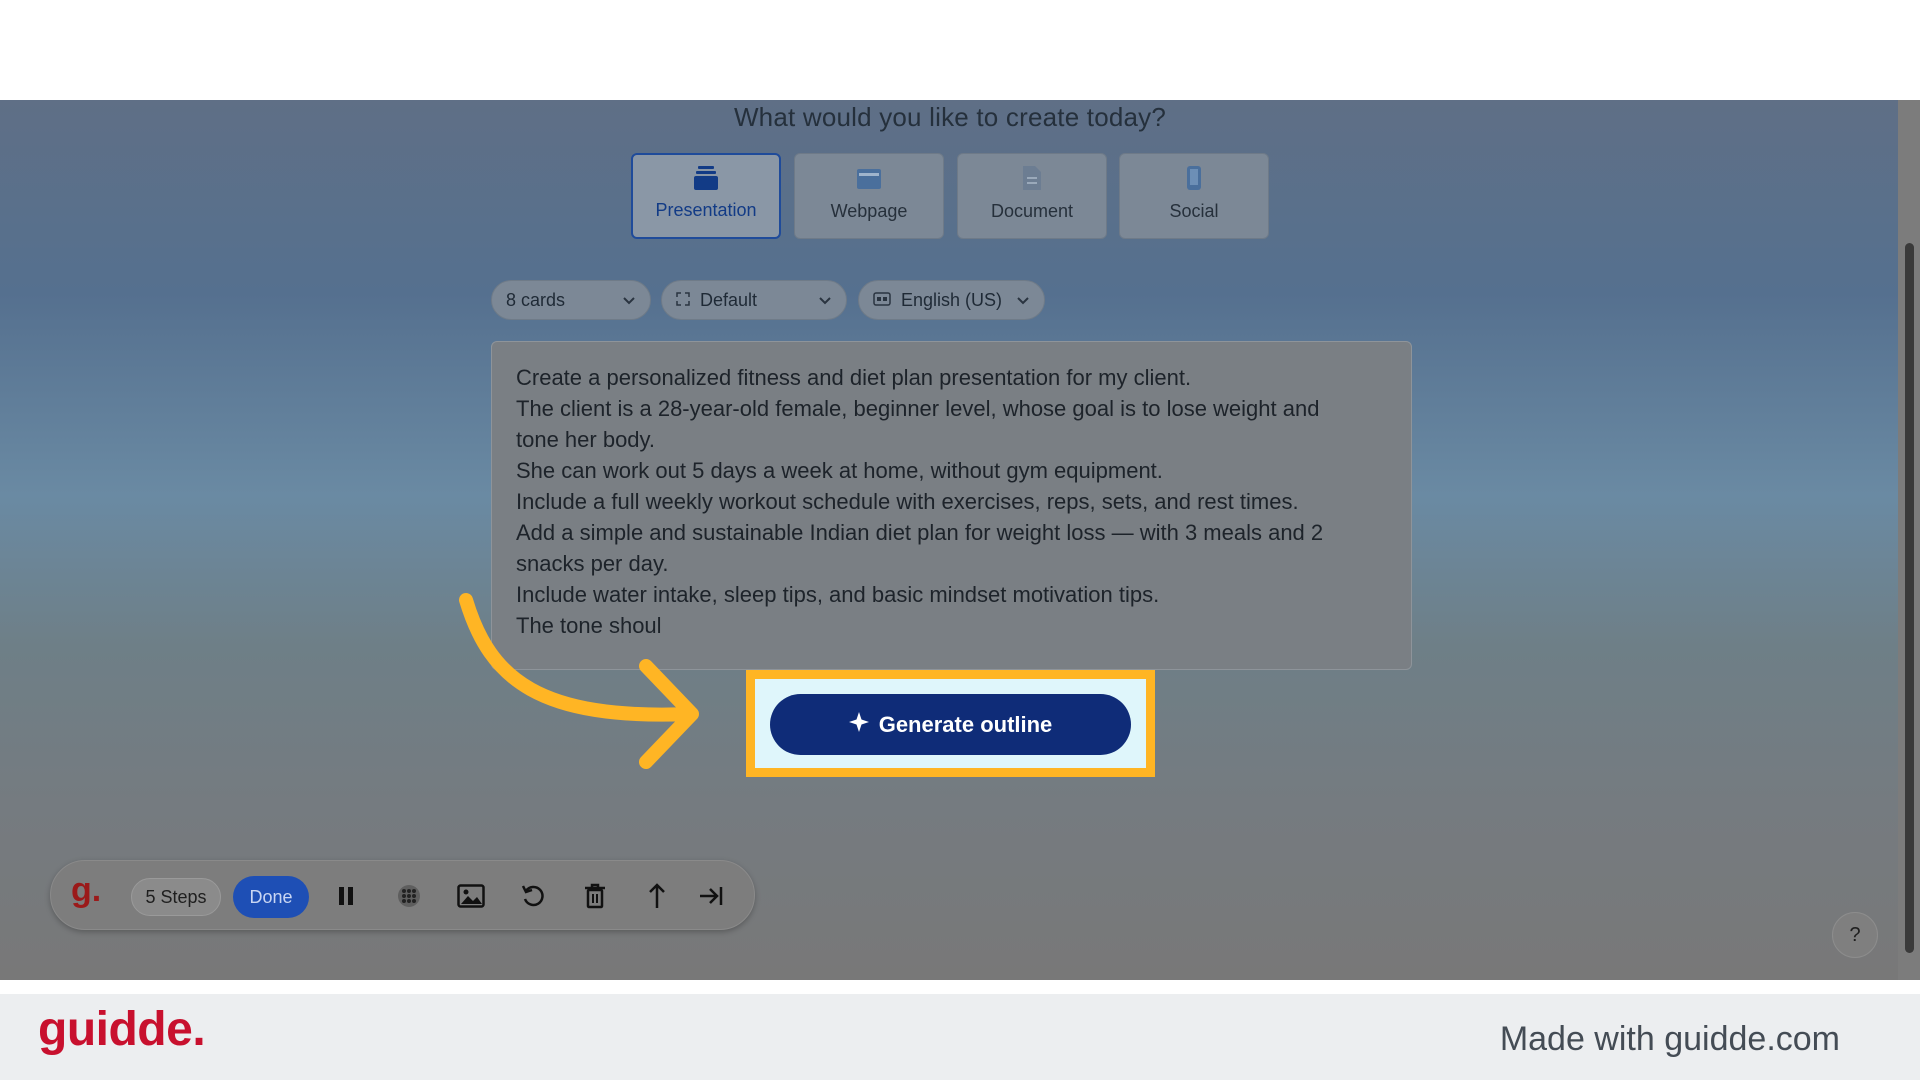 The width and height of the screenshot is (1920, 1080). What do you see at coordinates (595, 896) in the screenshot?
I see `trash-icon` at bounding box center [595, 896].